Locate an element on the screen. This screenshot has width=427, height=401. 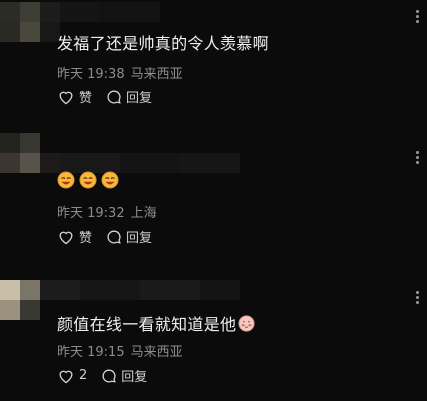
comment-time: 昨天 19:38 is located at coordinates (91, 74).